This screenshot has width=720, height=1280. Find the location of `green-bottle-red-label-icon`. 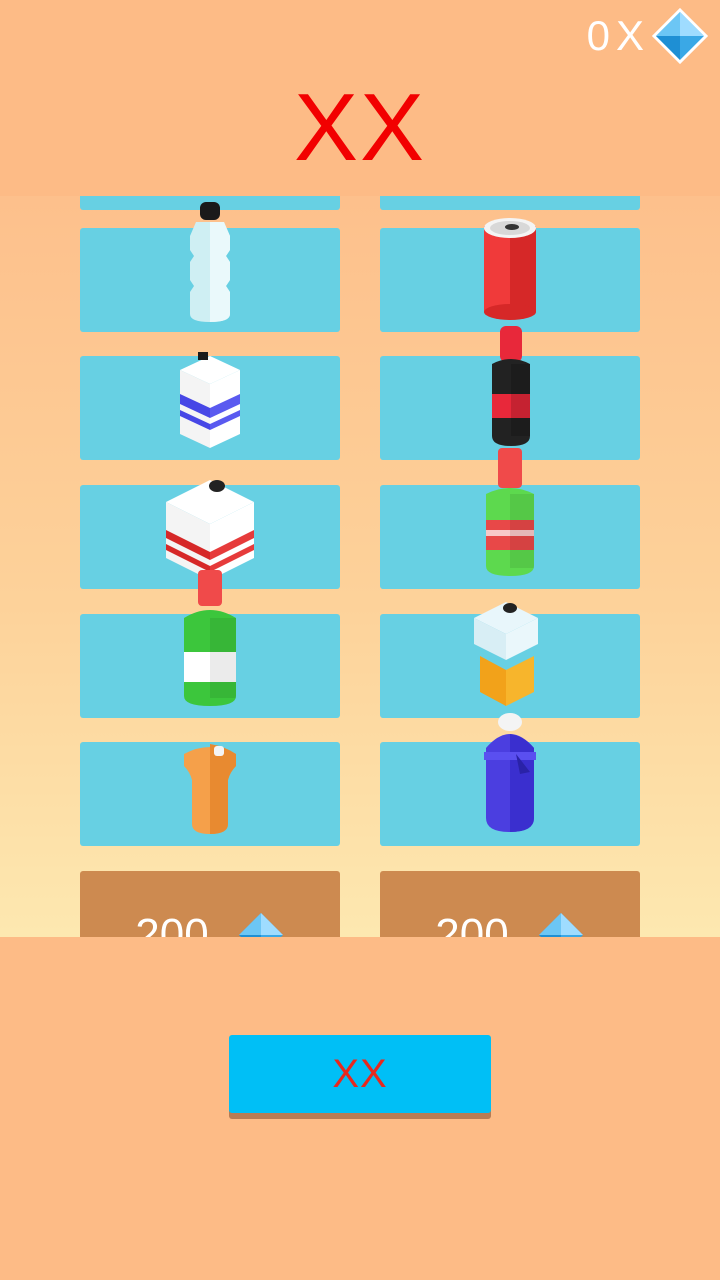

green-bottle-red-label-icon is located at coordinates (510, 512).